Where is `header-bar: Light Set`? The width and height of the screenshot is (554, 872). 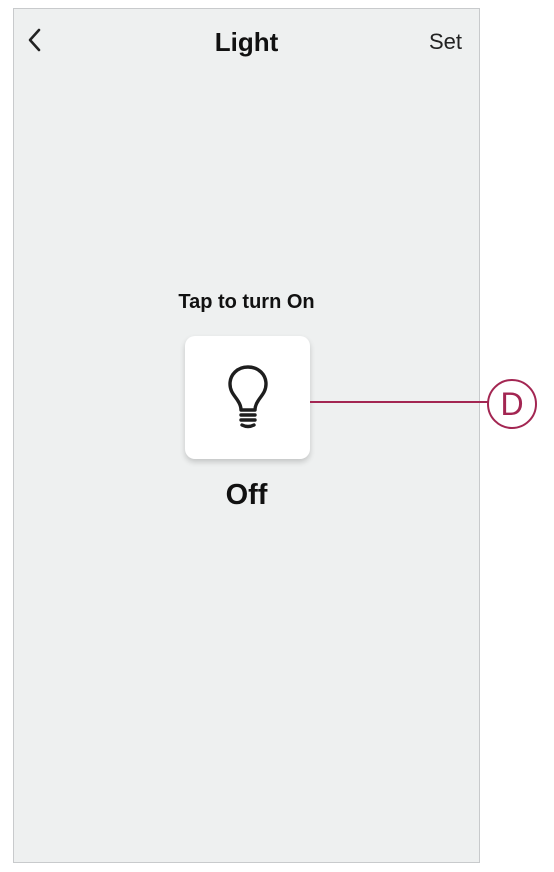
header-bar: Light Set is located at coordinates (246, 44).